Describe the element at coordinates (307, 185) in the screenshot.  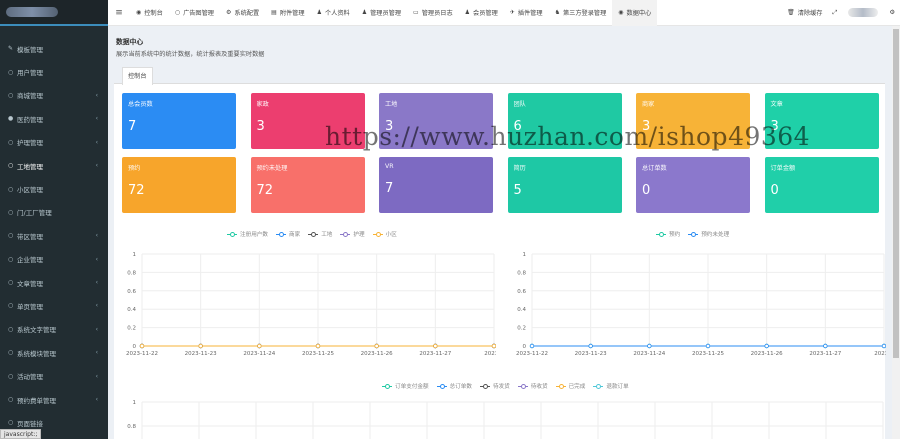
I see `stat-card: 预约未处理 72` at that location.